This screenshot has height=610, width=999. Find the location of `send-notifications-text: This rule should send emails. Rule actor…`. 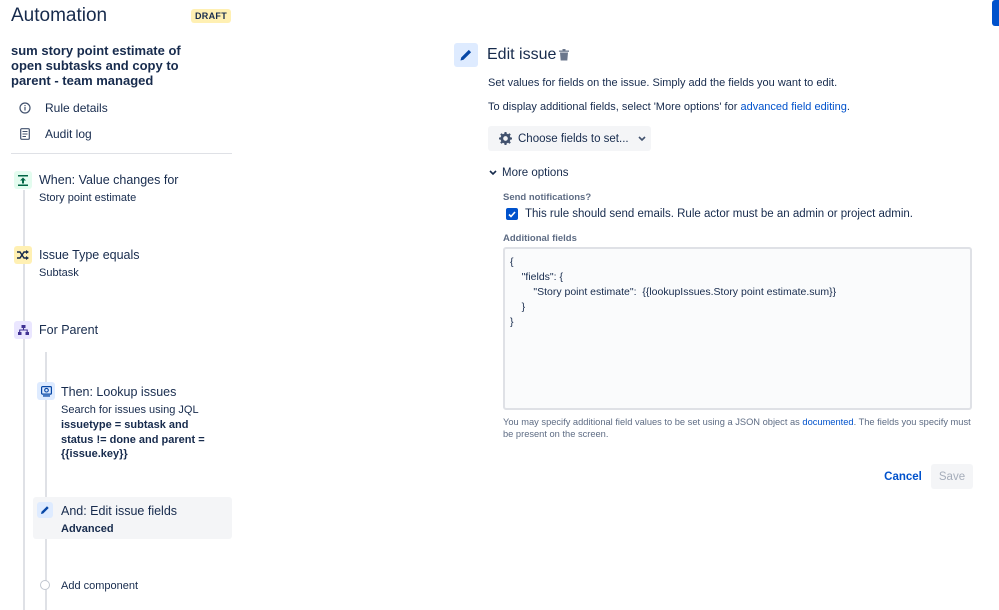

send-notifications-text: This rule should send emails. Rule actor… is located at coordinates (719, 214).